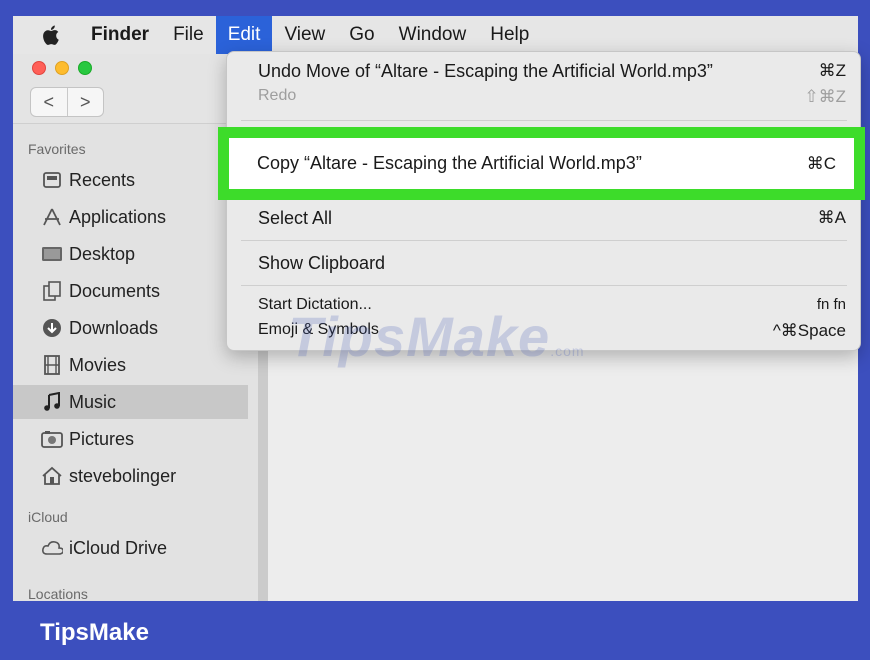 This screenshot has height=660, width=870. What do you see at coordinates (509, 35) in the screenshot?
I see `menu-help: Help` at bounding box center [509, 35].